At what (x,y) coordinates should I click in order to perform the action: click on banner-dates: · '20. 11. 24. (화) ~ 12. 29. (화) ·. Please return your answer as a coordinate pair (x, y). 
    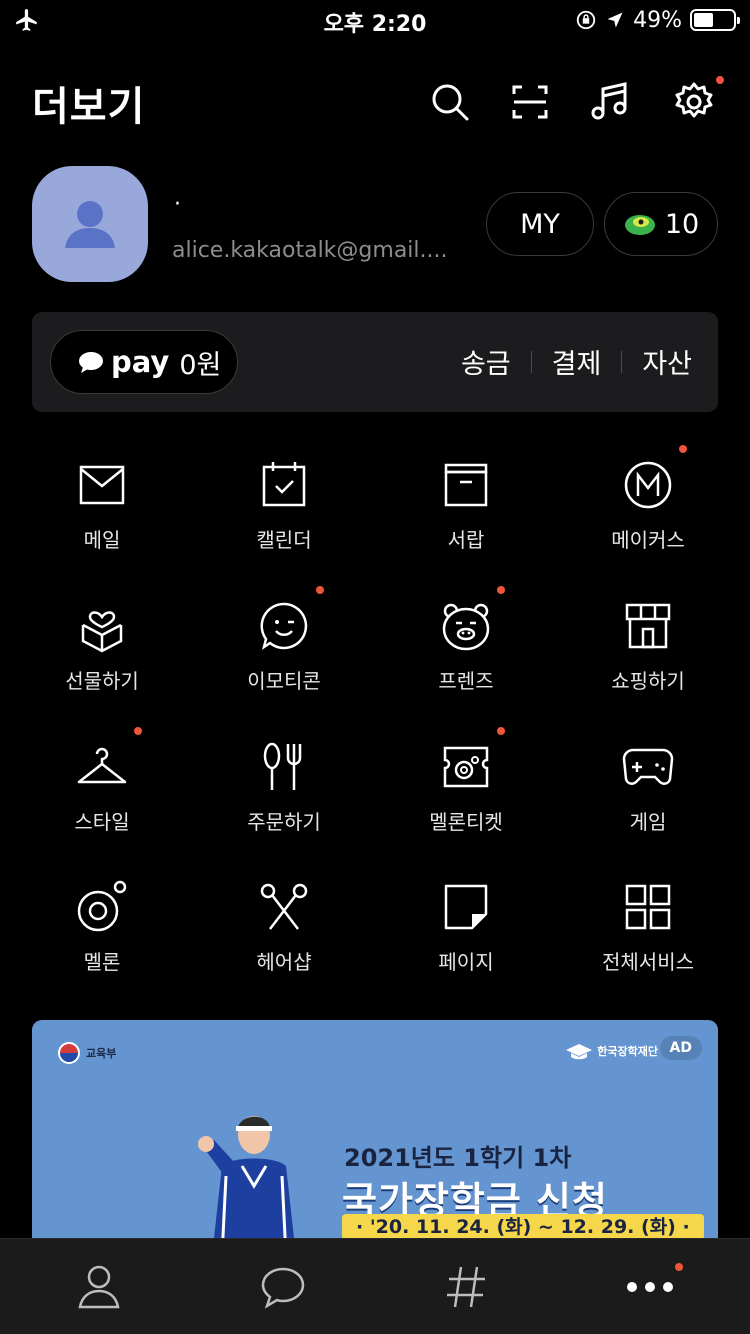
    Looking at the image, I should click on (523, 1227).